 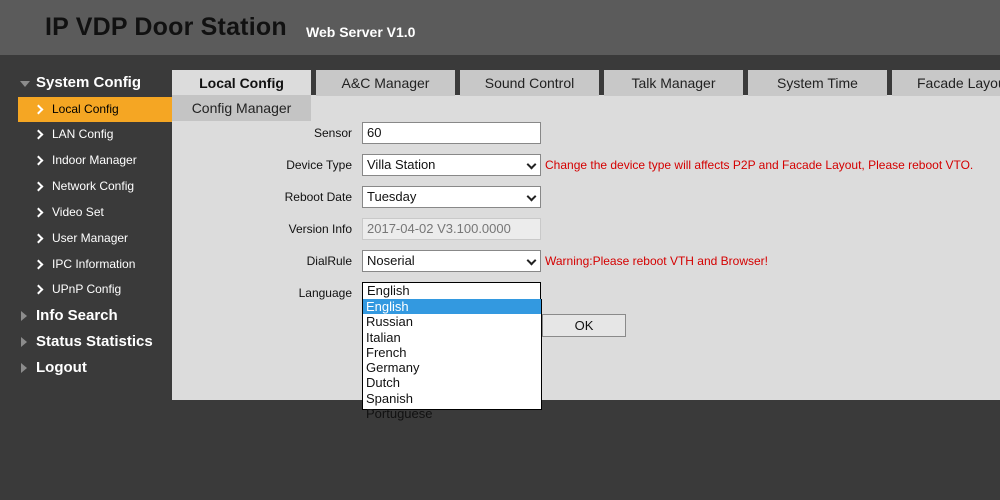 I want to click on device-type-select: Villa Station, so click(x=451, y=165).